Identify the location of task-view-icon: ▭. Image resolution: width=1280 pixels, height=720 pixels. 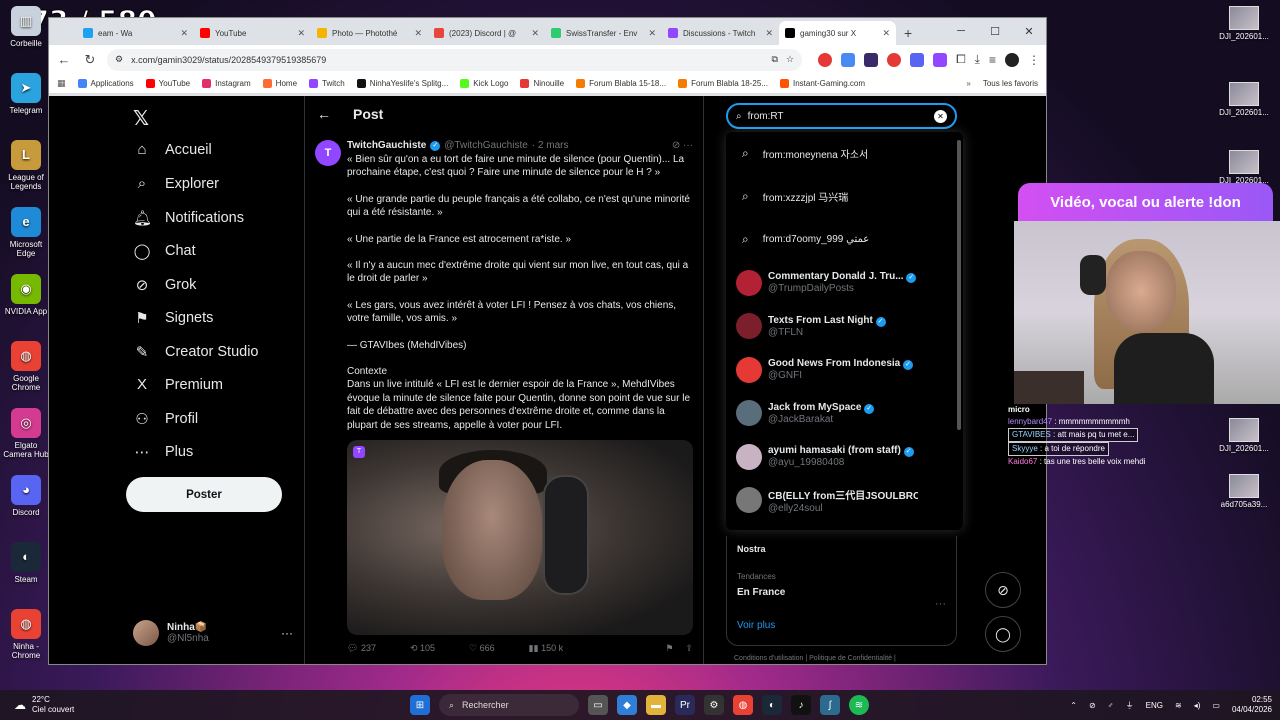
(598, 705).